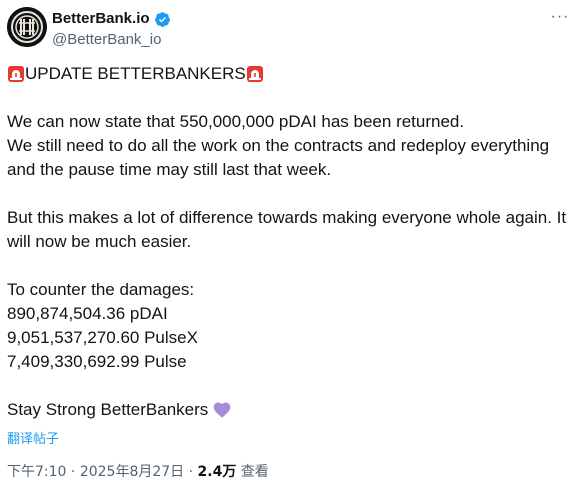 The image size is (582, 484). What do you see at coordinates (292, 74) in the screenshot?
I see `tweet-headline: UPDATE BETTERBANKERS` at bounding box center [292, 74].